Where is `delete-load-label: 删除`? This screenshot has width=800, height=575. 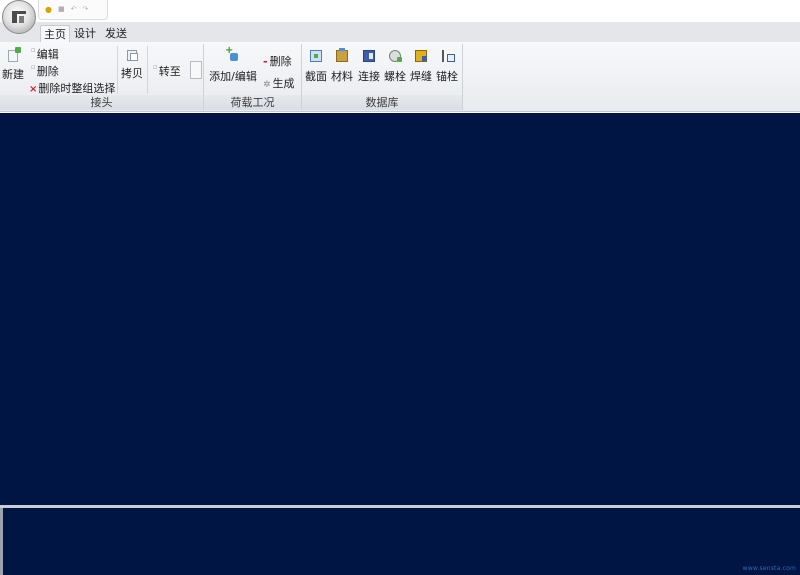 delete-load-label: 删除 is located at coordinates (280, 61).